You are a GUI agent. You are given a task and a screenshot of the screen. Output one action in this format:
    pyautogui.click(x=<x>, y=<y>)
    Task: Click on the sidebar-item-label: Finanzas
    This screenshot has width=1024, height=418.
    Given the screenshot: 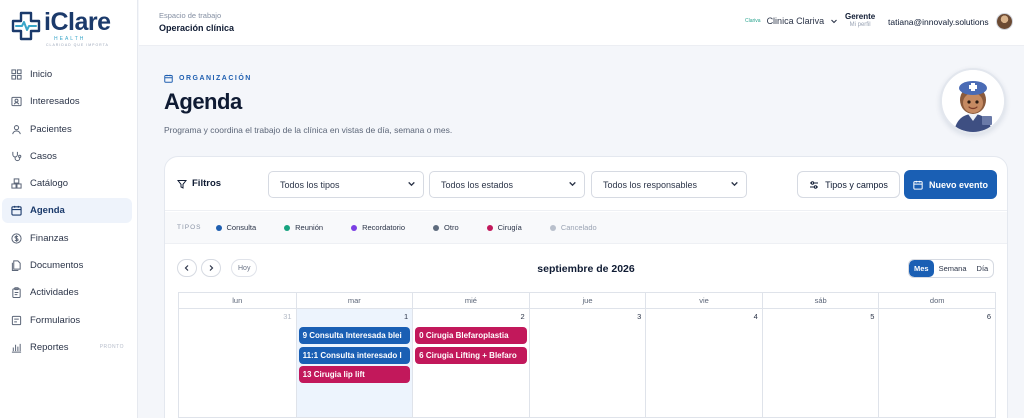 What is the action you would take?
    pyautogui.click(x=49, y=238)
    